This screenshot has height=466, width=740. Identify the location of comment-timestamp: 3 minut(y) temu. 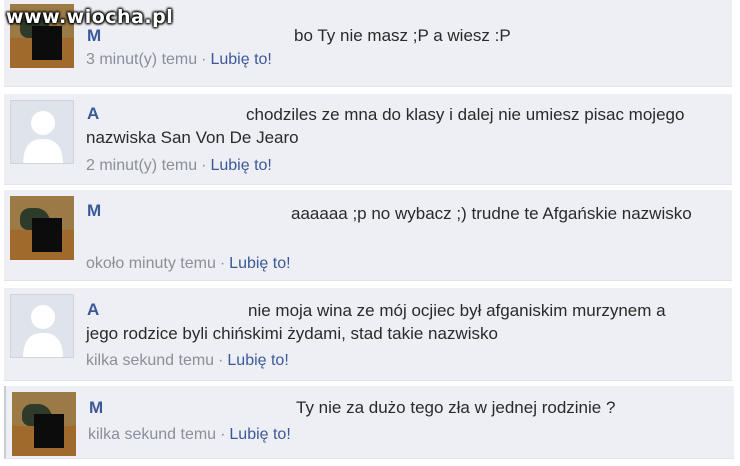
(141, 59).